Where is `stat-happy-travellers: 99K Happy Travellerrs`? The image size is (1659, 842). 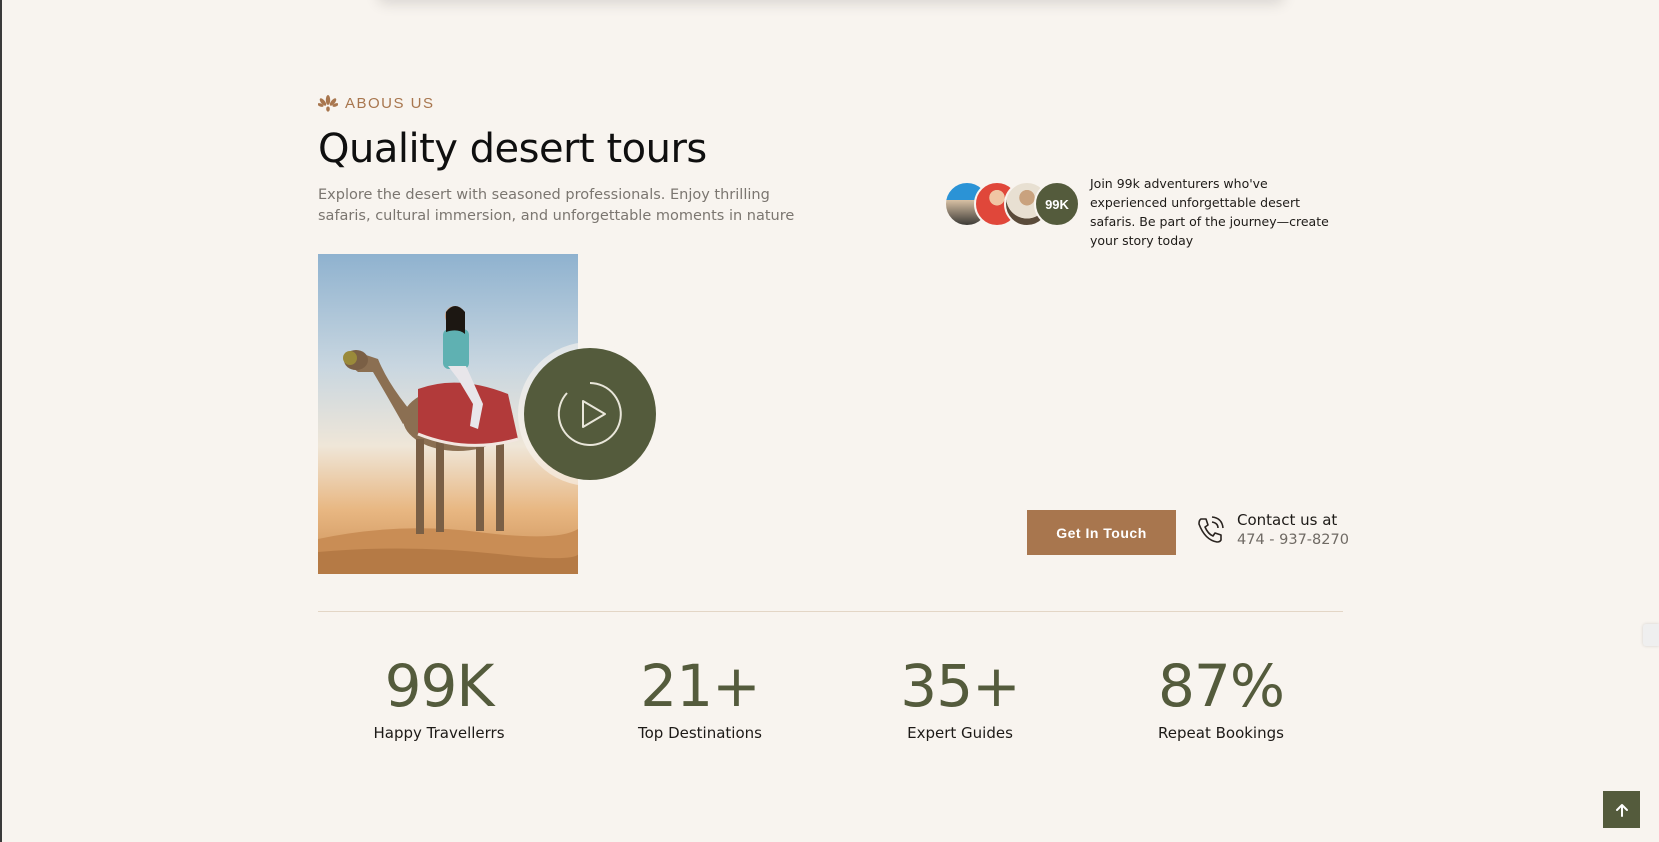
stat-happy-travellers: 99K Happy Travellerrs is located at coordinates (439, 696).